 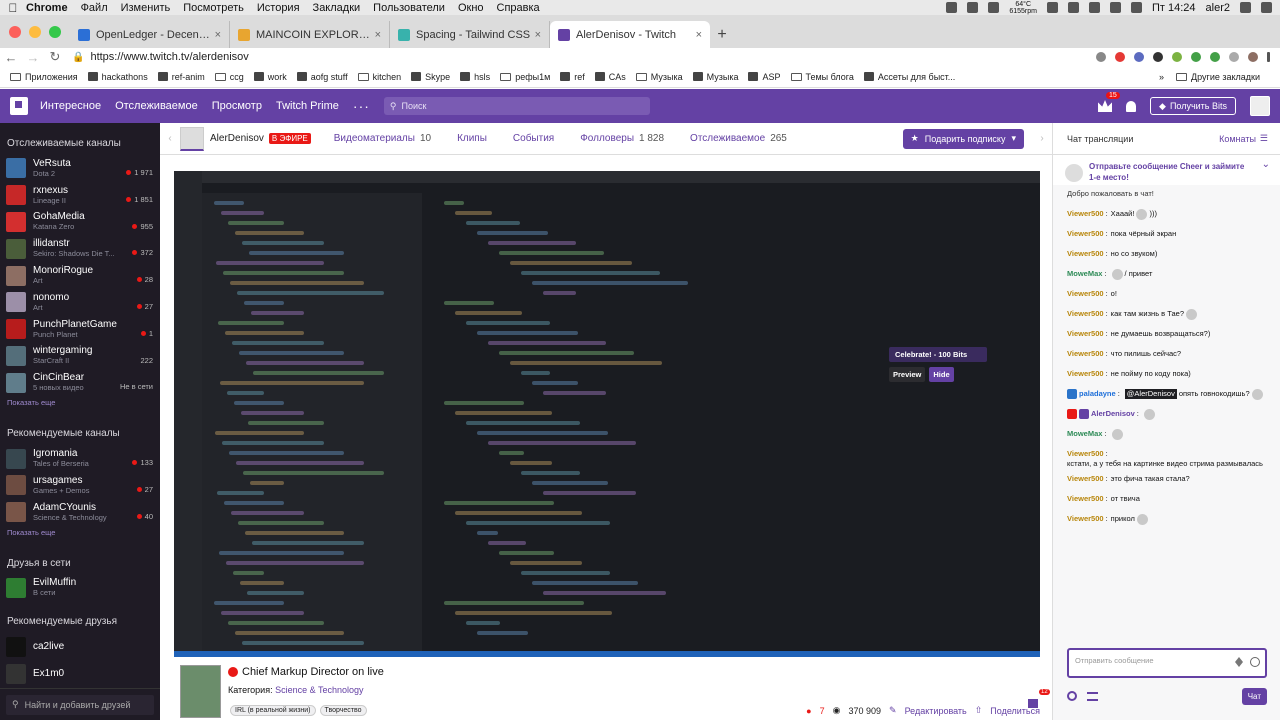 I want to click on channel-tab: События, so click(x=533, y=138).